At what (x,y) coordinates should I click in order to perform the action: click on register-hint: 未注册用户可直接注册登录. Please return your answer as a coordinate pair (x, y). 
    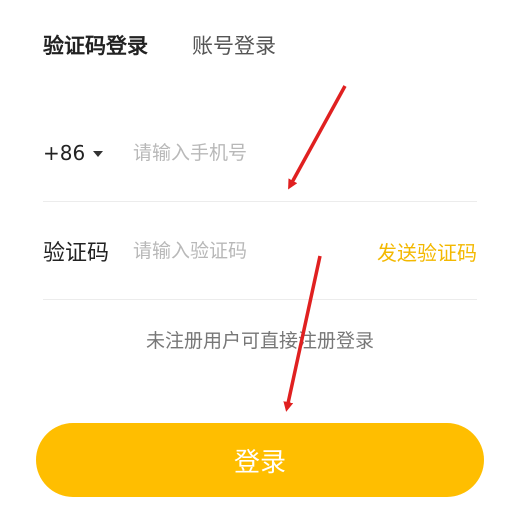
    Looking at the image, I should click on (259, 341).